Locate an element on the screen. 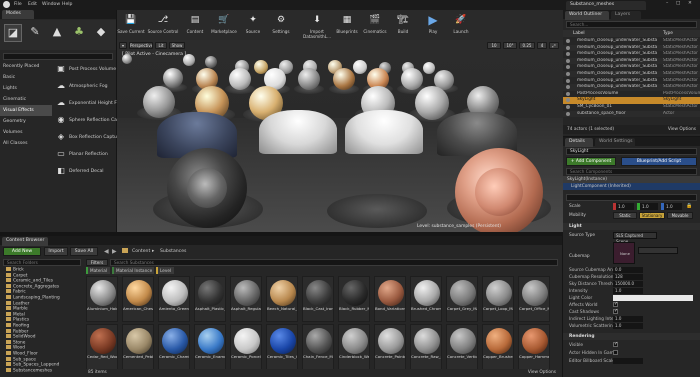  launch-button: 🚀 Launch is located at coordinates (461, 25).